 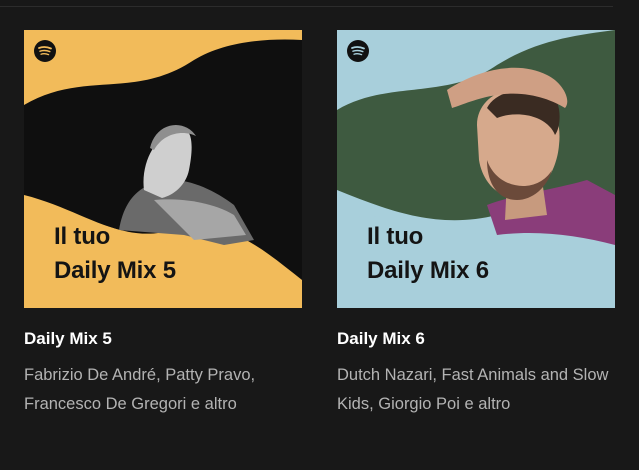 What do you see at coordinates (115, 254) in the screenshot?
I see `cover-title: Il tuo Daily Mix 5` at bounding box center [115, 254].